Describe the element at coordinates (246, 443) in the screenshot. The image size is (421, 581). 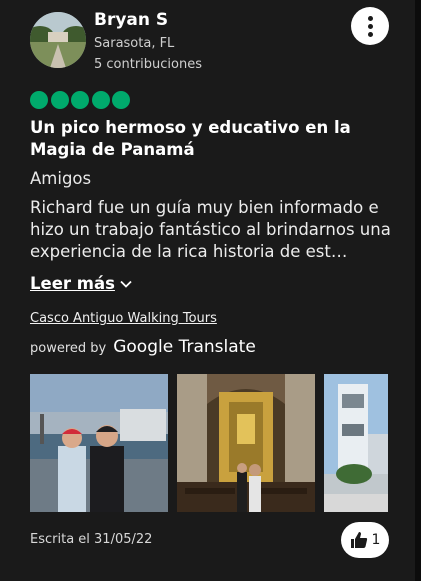
I see `photo-church-altar` at that location.